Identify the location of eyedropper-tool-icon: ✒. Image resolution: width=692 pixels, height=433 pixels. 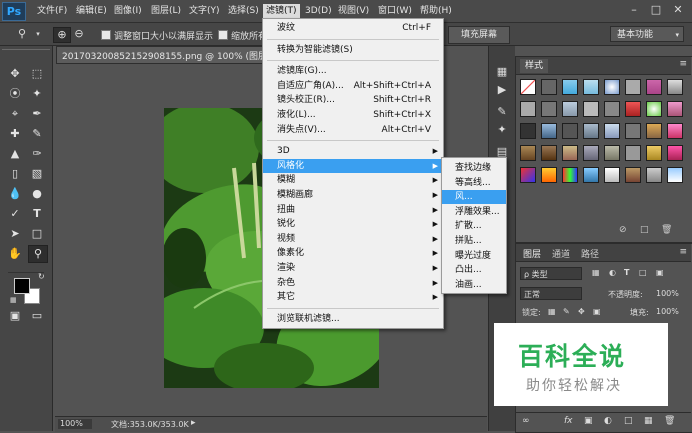
(37, 114).